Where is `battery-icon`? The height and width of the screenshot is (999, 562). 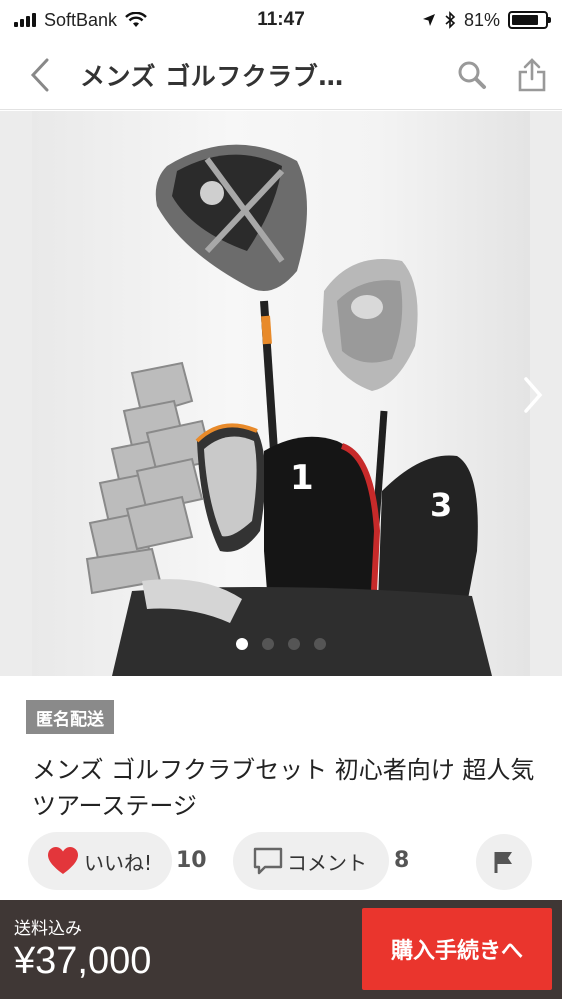 battery-icon is located at coordinates (529, 20).